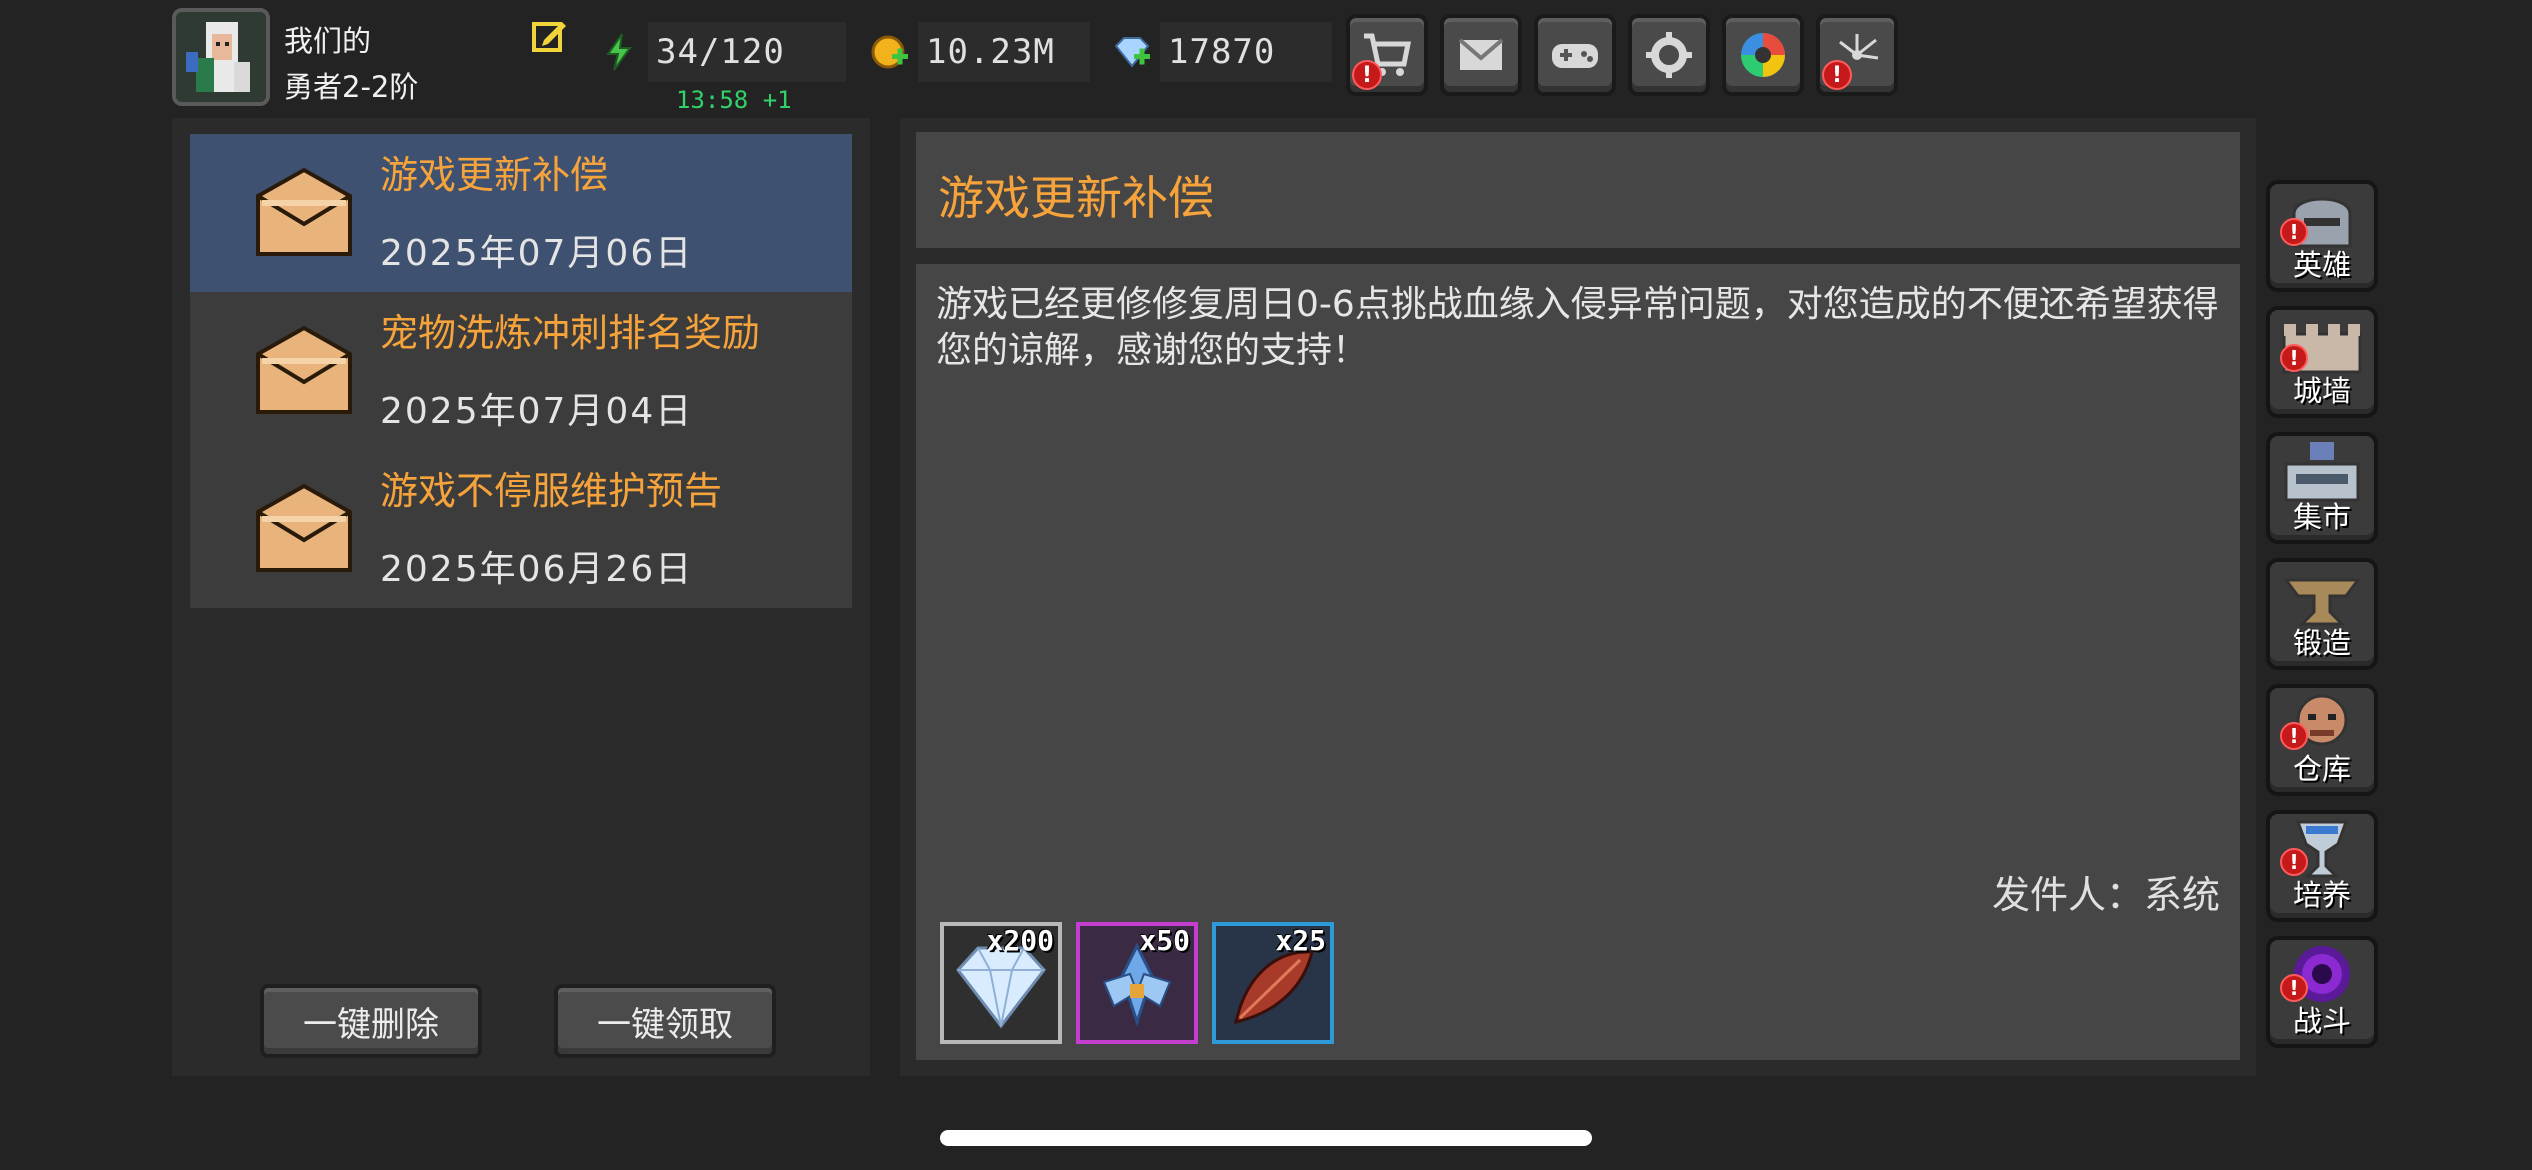  What do you see at coordinates (2322, 614) in the screenshot?
I see `nav-forge: 锻造` at bounding box center [2322, 614].